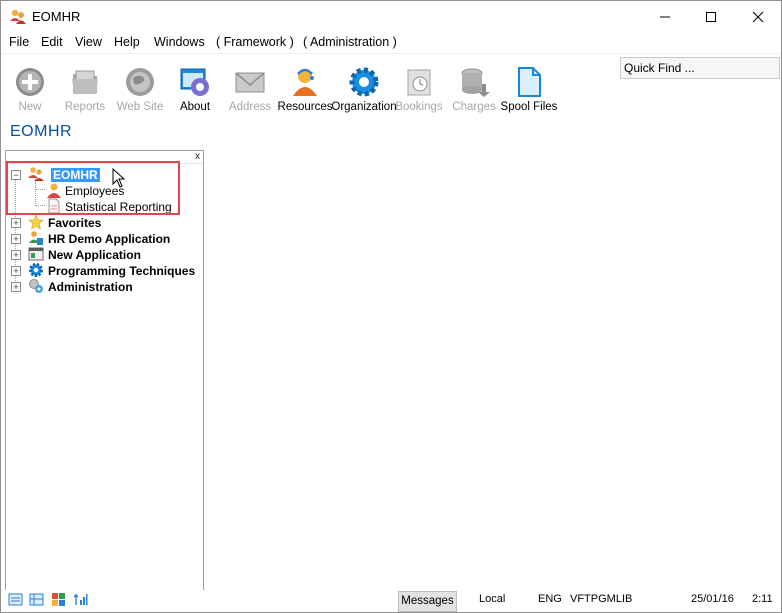 Image resolution: width=782 pixels, height=613 pixels. I want to click on tree-node-hr-demo-application: + HR Demo Application, so click(106, 239).